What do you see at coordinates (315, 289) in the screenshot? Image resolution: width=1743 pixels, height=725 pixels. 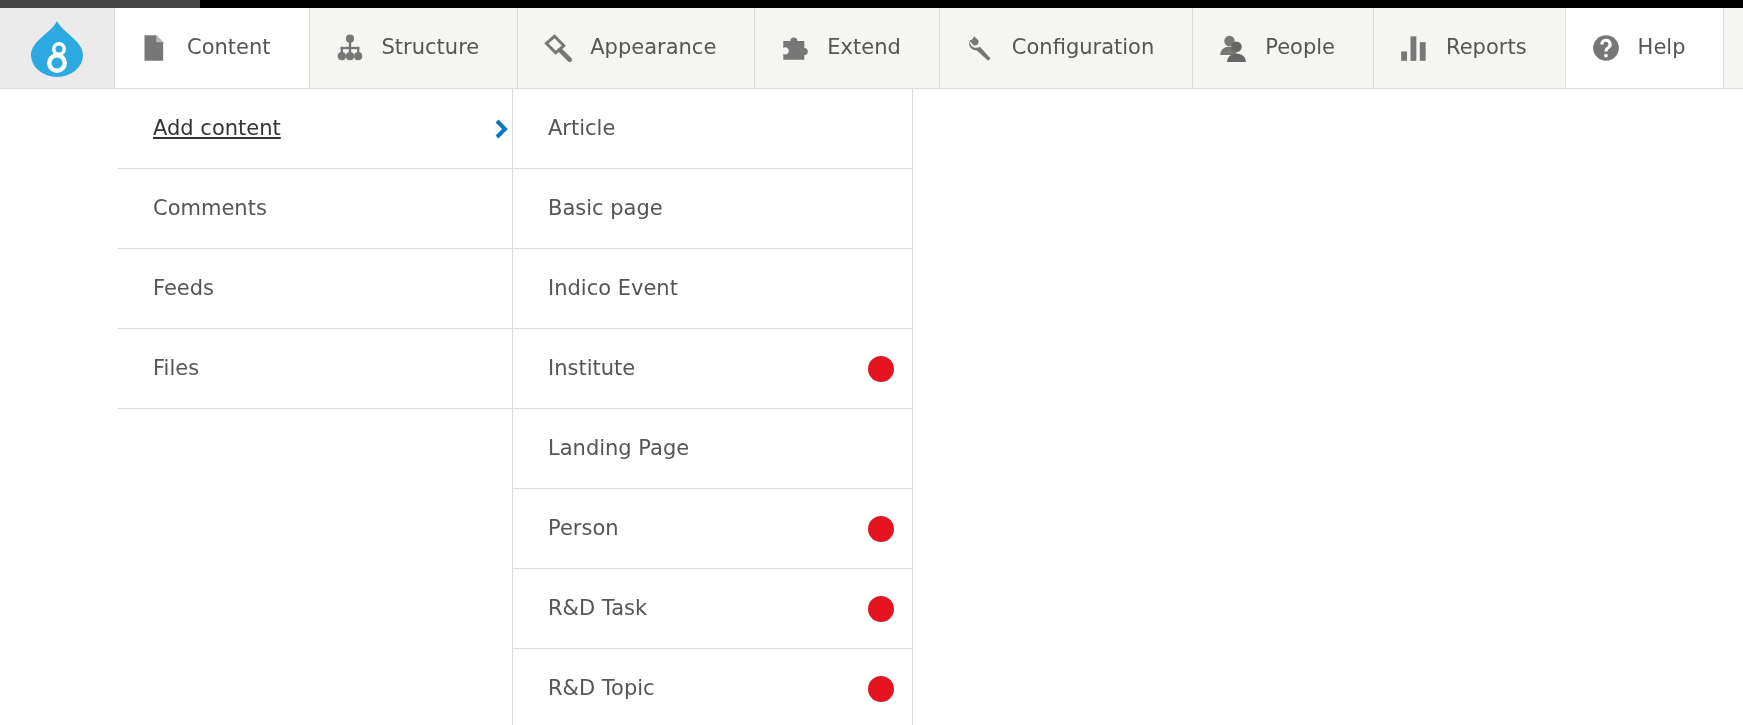 I see `menu-item: Feeds` at bounding box center [315, 289].